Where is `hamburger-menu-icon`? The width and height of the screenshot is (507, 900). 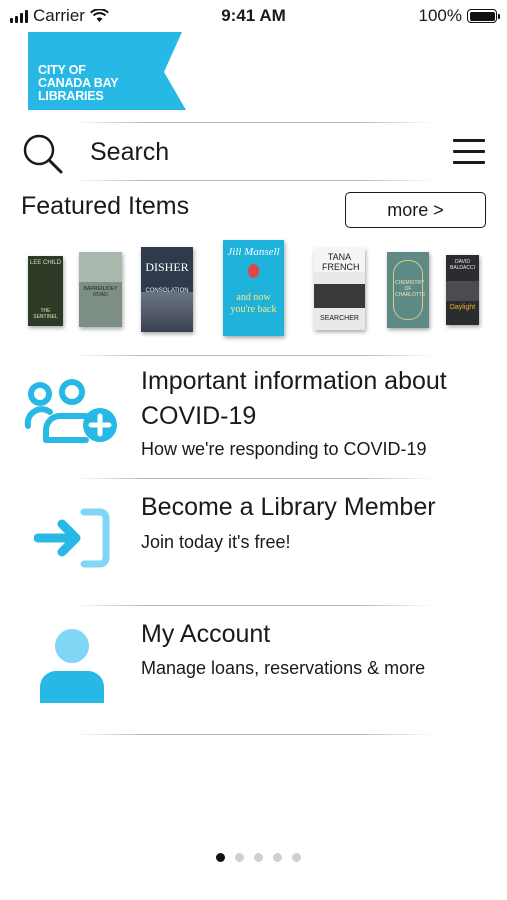
hamburger-menu-icon is located at coordinates (469, 151).